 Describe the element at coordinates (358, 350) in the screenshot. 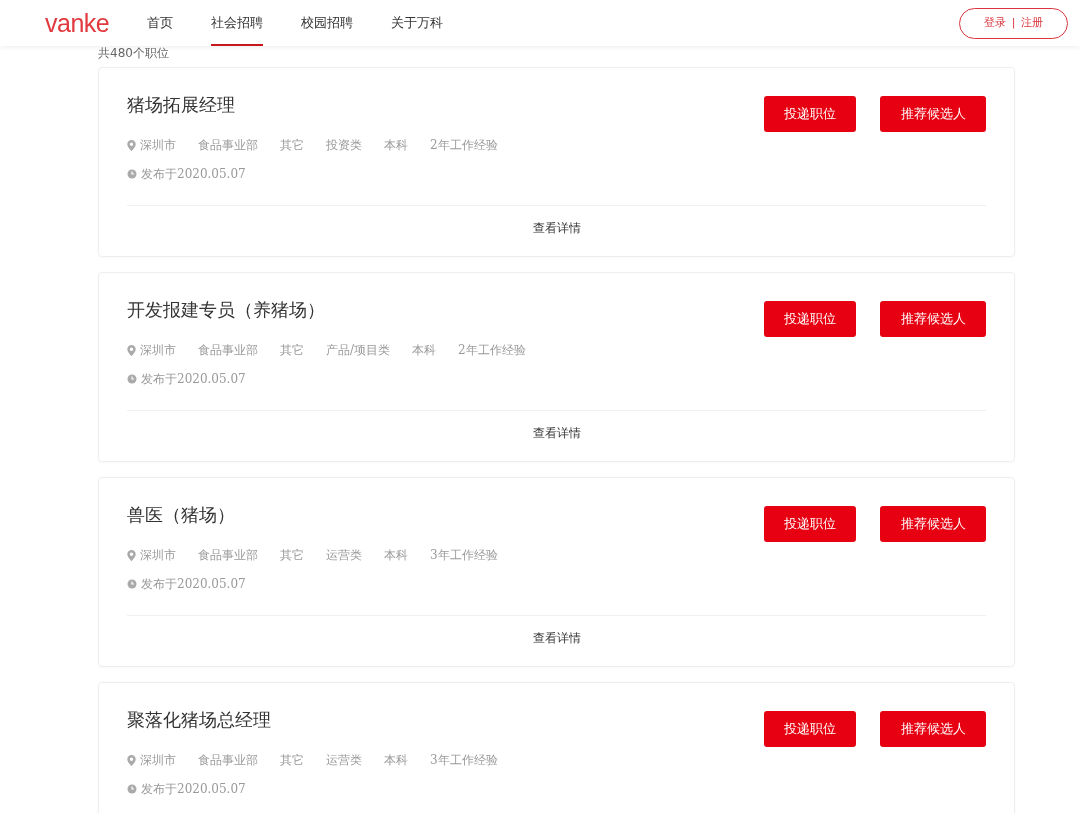

I see `job-tag: 产品/项目类` at that location.